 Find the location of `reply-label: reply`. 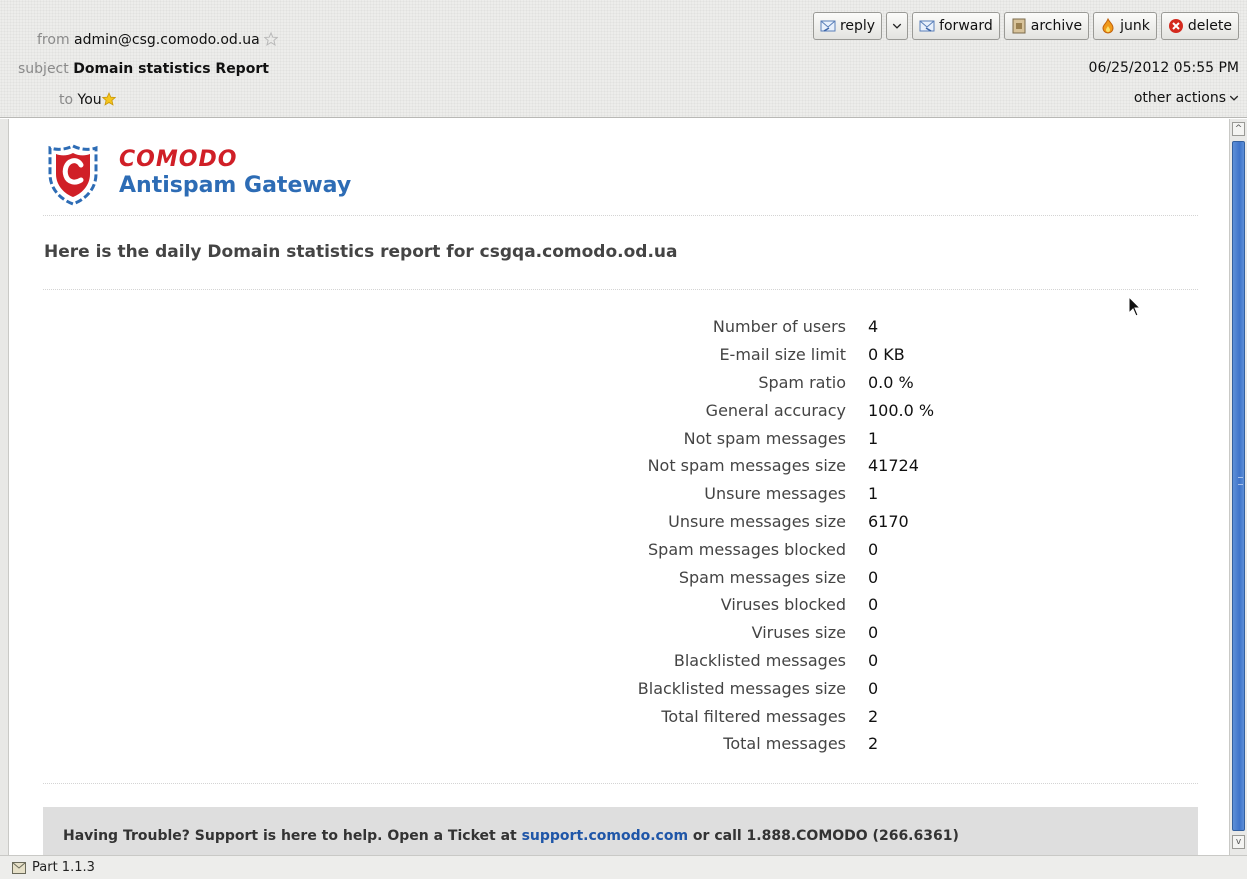

reply-label: reply is located at coordinates (857, 26).